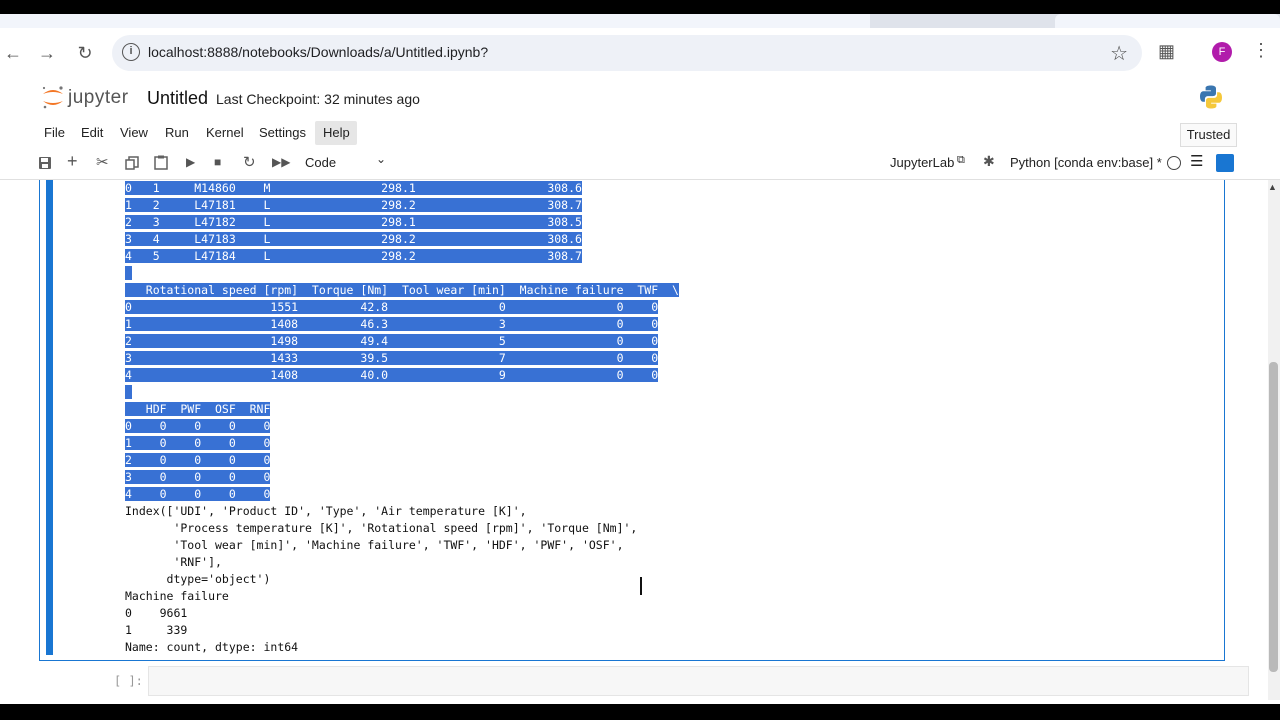 The width and height of the screenshot is (1280, 720). What do you see at coordinates (1166, 51) in the screenshot?
I see `extensions-icon: ▦` at bounding box center [1166, 51].